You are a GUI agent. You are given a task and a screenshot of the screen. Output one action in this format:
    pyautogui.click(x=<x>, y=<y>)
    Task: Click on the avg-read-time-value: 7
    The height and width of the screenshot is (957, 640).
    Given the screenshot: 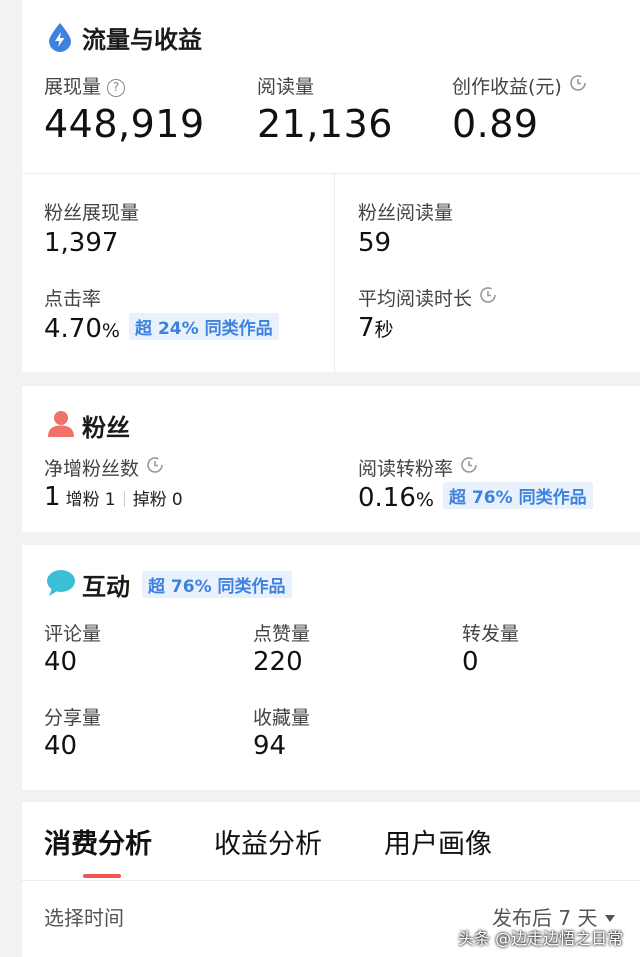 What is the action you would take?
    pyautogui.click(x=366, y=328)
    